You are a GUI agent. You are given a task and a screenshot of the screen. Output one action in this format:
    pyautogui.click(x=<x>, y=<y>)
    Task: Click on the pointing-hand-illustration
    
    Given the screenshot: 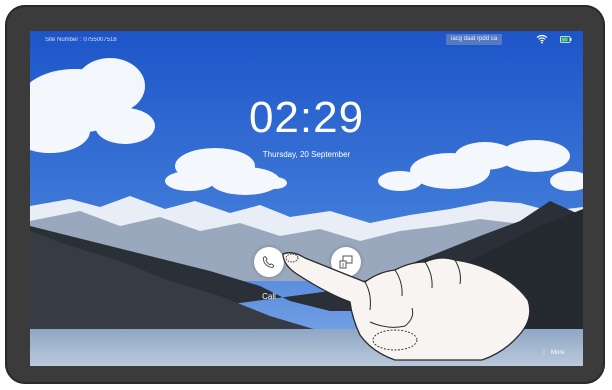 What is the action you would take?
    pyautogui.click(x=406, y=306)
    